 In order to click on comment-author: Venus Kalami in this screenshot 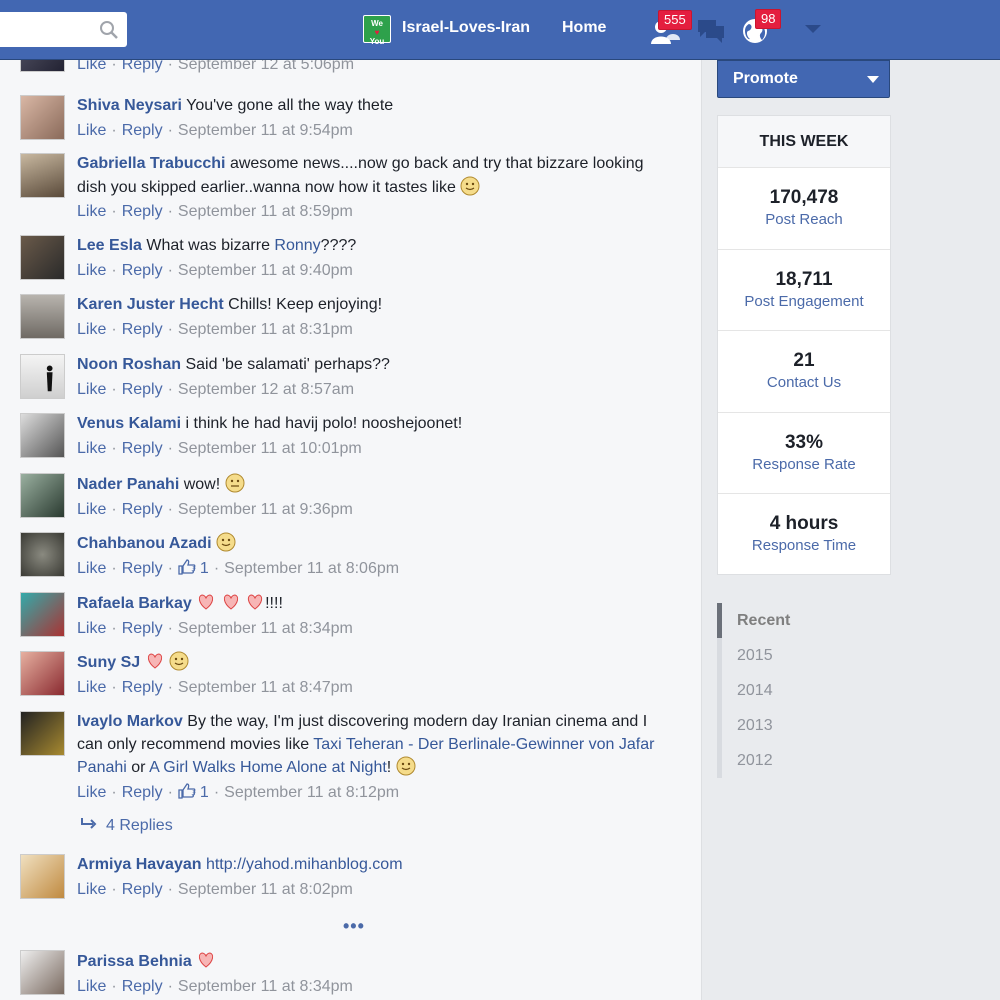, I will do `click(129, 423)`.